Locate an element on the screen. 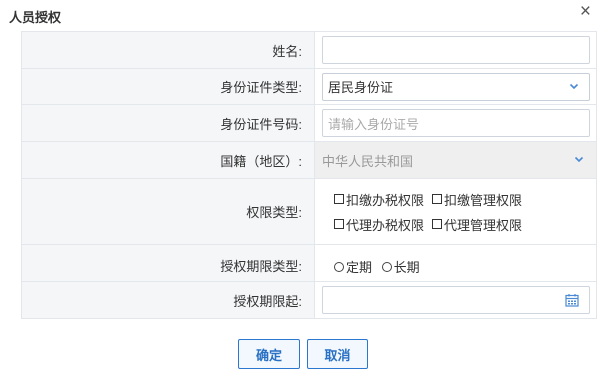 Image resolution: width=605 pixels, height=381 pixels. period-start-date-input is located at coordinates (456, 300).